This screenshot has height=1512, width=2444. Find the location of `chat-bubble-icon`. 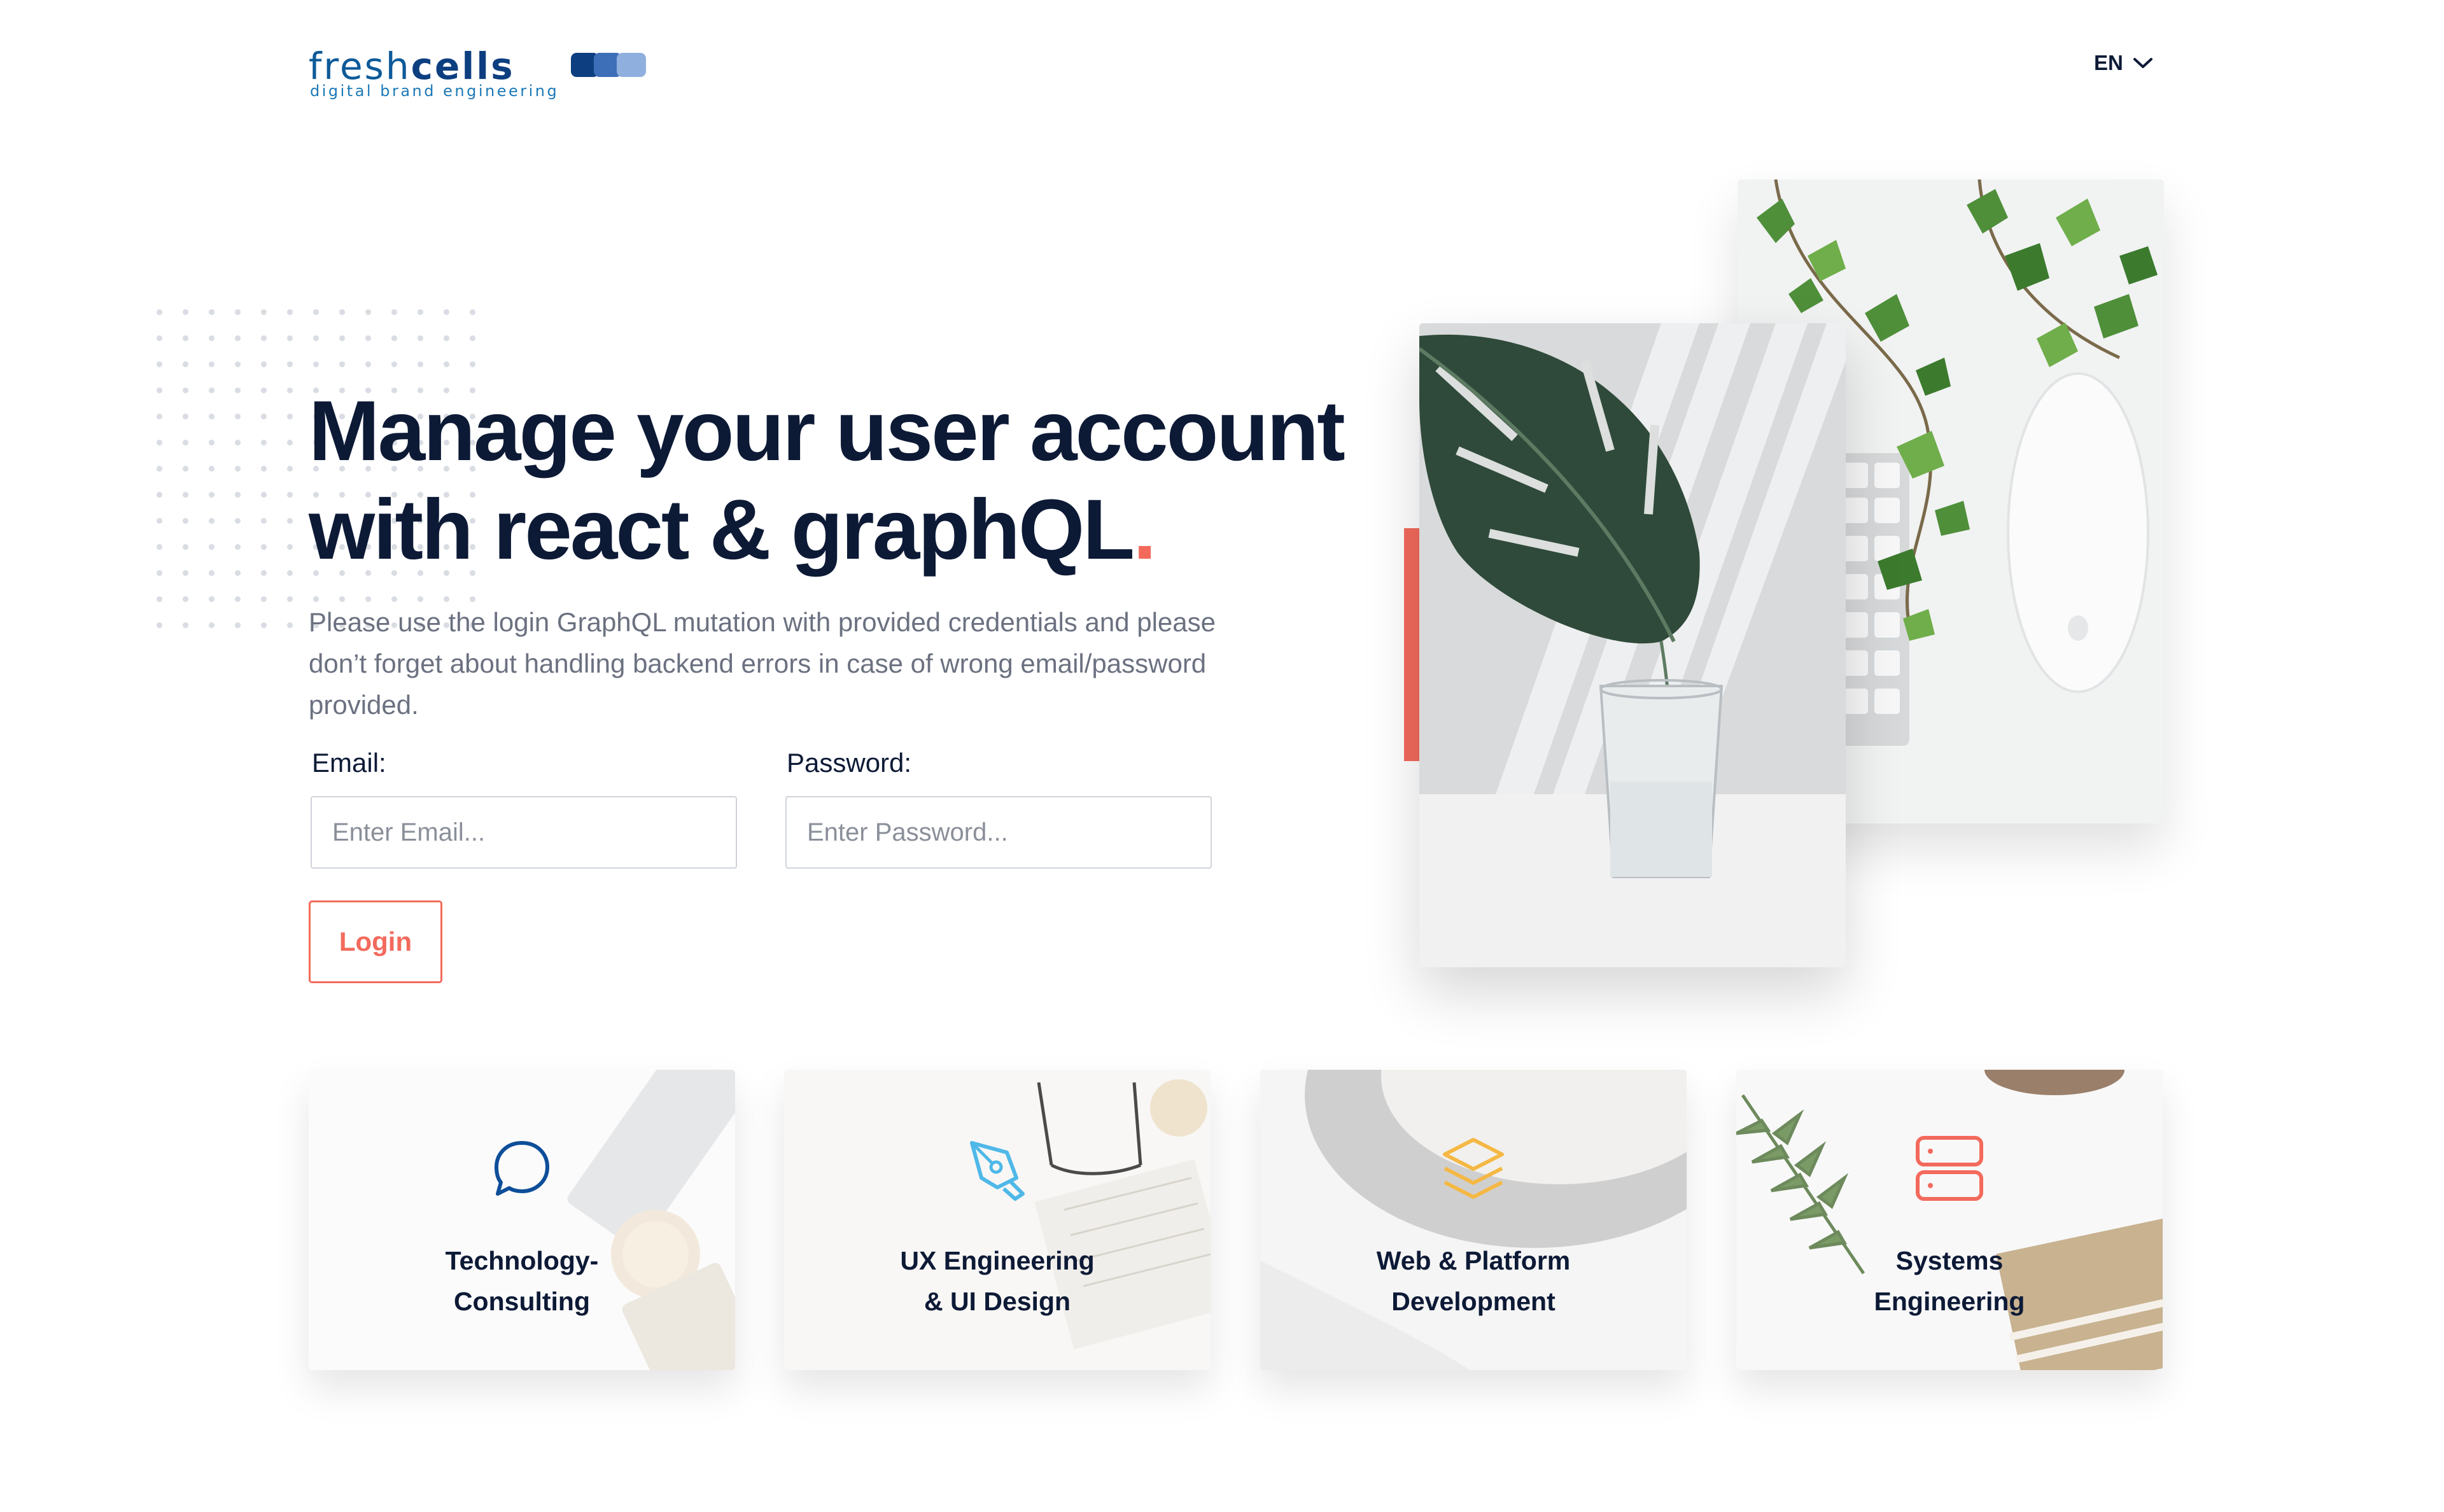

chat-bubble-icon is located at coordinates (522, 1168).